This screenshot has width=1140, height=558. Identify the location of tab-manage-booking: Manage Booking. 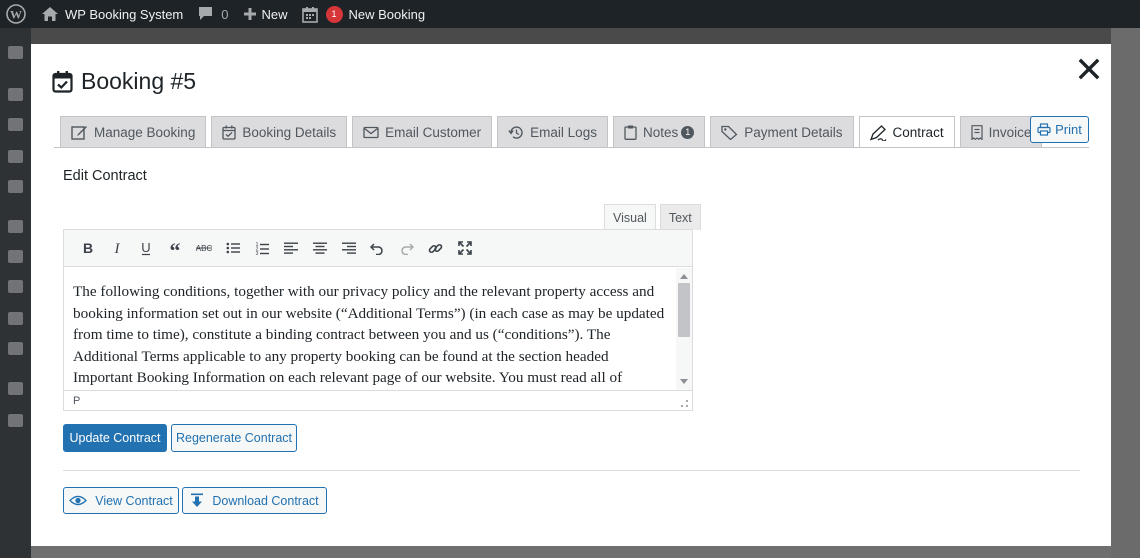
(133, 131).